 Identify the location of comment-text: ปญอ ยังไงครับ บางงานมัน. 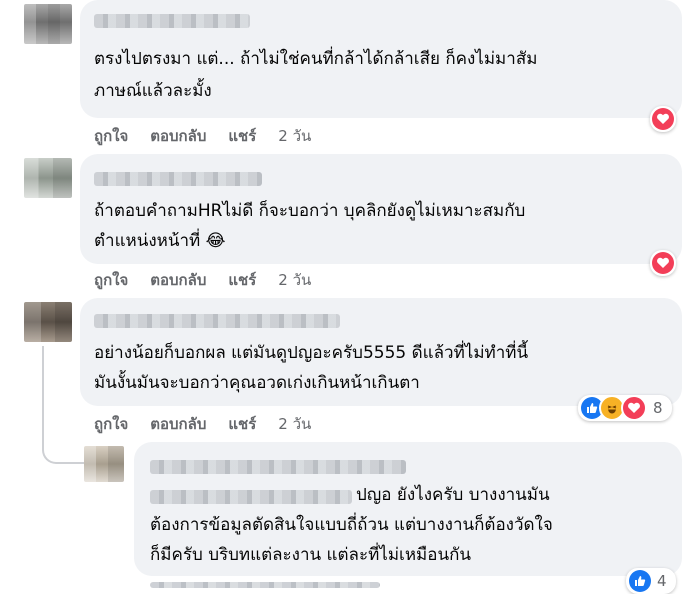
(453, 495).